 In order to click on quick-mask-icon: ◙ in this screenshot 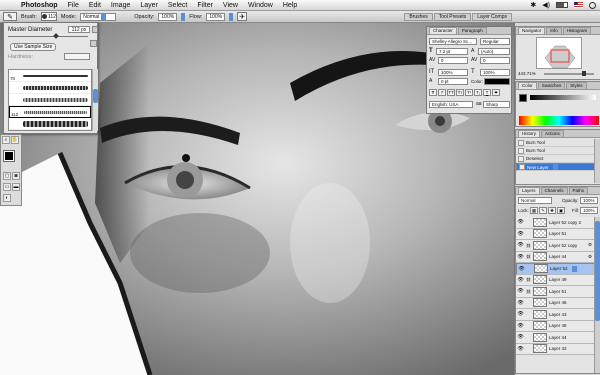, I will do `click(16, 176)`.